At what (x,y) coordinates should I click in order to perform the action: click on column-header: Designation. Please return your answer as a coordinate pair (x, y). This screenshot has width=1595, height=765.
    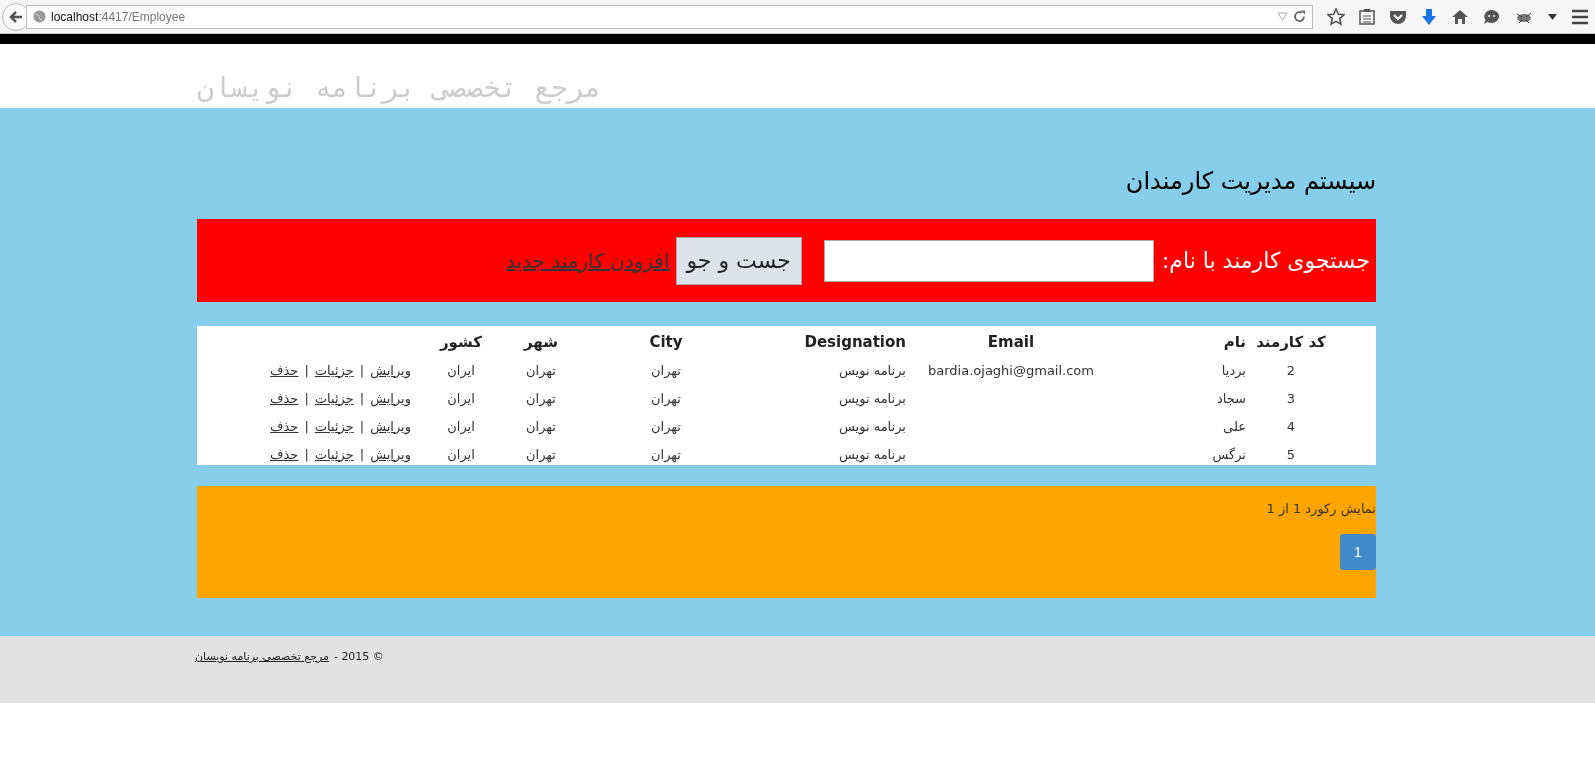
    Looking at the image, I should click on (855, 342).